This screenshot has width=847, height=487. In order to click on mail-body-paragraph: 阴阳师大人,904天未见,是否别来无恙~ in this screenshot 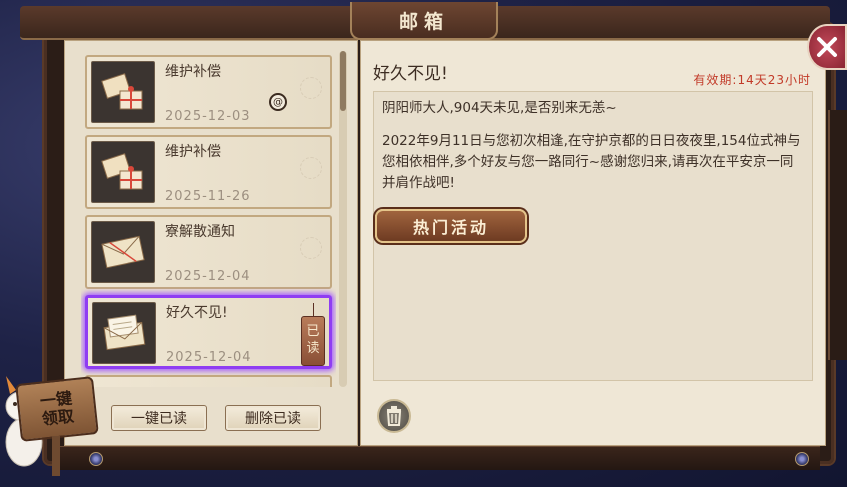, I will do `click(499, 108)`.